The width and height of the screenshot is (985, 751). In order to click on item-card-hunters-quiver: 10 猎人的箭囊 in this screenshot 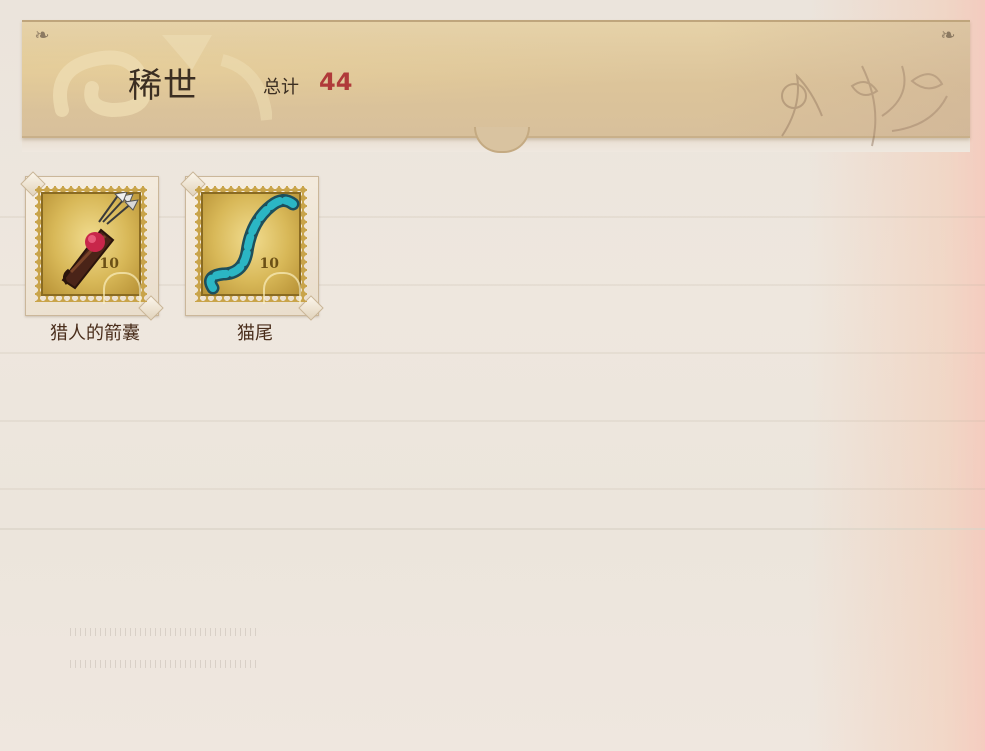, I will do `click(92, 257)`.